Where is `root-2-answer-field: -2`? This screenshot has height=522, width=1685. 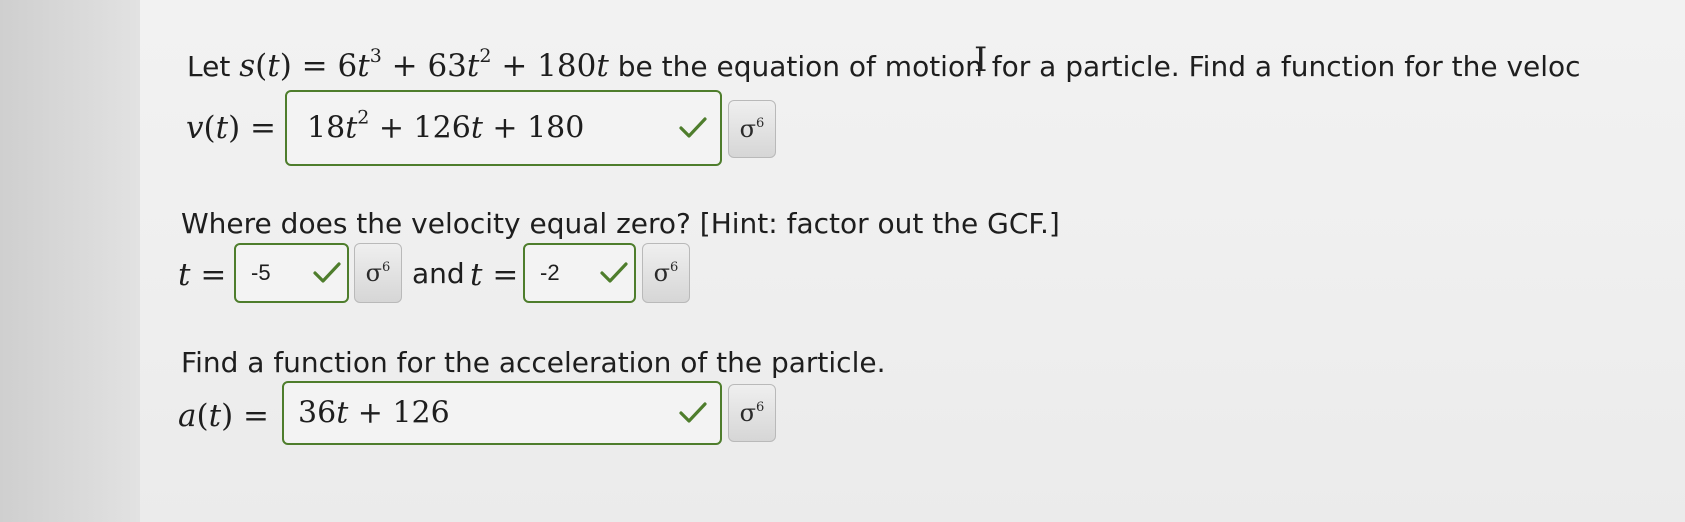
root-2-answer-field: -2 is located at coordinates (579, 273).